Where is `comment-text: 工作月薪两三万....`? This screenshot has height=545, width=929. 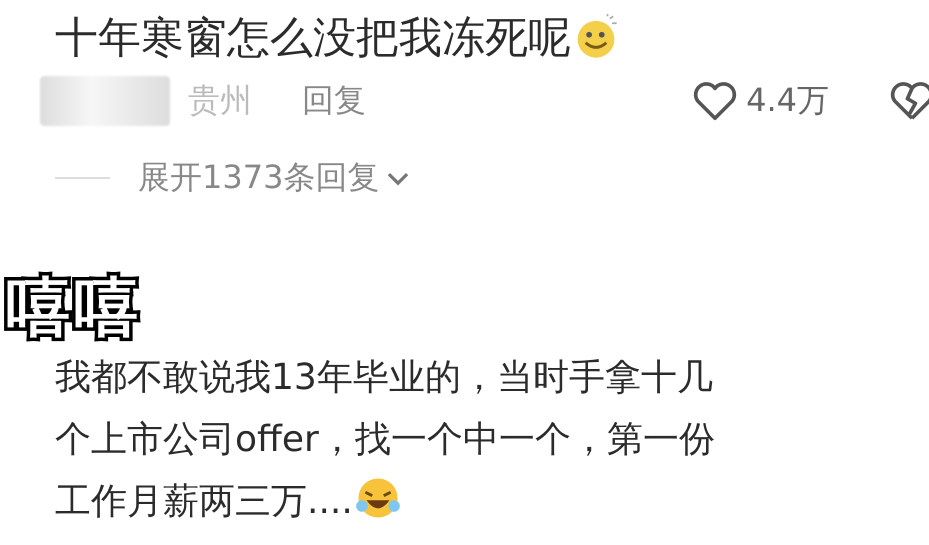
comment-text: 工作月薪两三万.... is located at coordinates (204, 501).